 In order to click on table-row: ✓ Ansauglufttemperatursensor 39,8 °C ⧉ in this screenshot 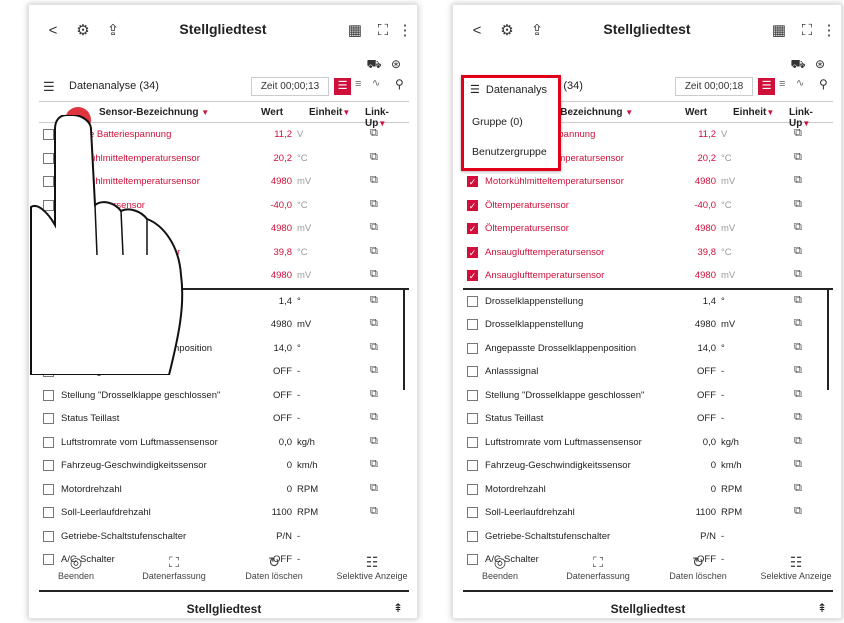, I will do `click(648, 253)`.